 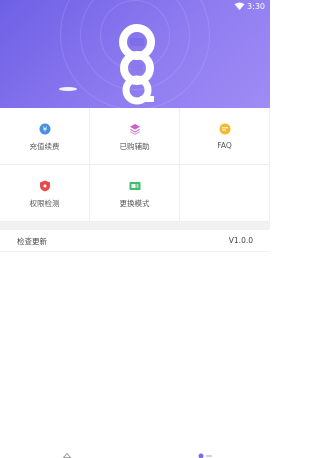 What do you see at coordinates (135, 455) in the screenshot?
I see `bottom-nav` at bounding box center [135, 455].